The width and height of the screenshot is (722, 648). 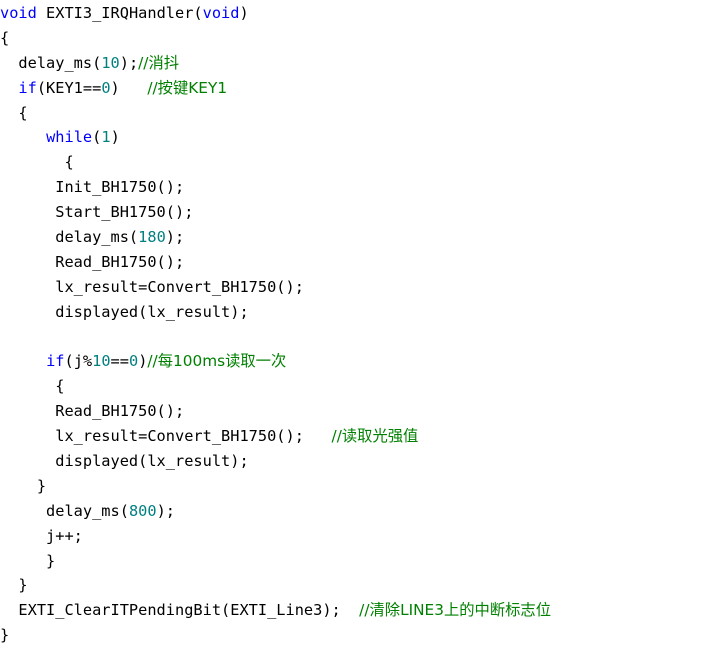 What do you see at coordinates (361, 237) in the screenshot?
I see `code-line: delay_ms(180);` at bounding box center [361, 237].